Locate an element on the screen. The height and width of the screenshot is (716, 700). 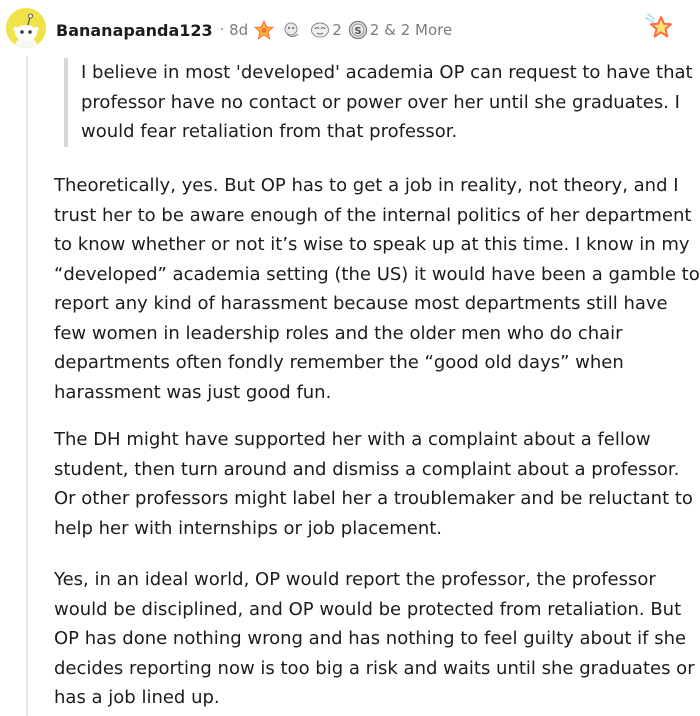
thread-collapse-line is located at coordinates (27, 386).